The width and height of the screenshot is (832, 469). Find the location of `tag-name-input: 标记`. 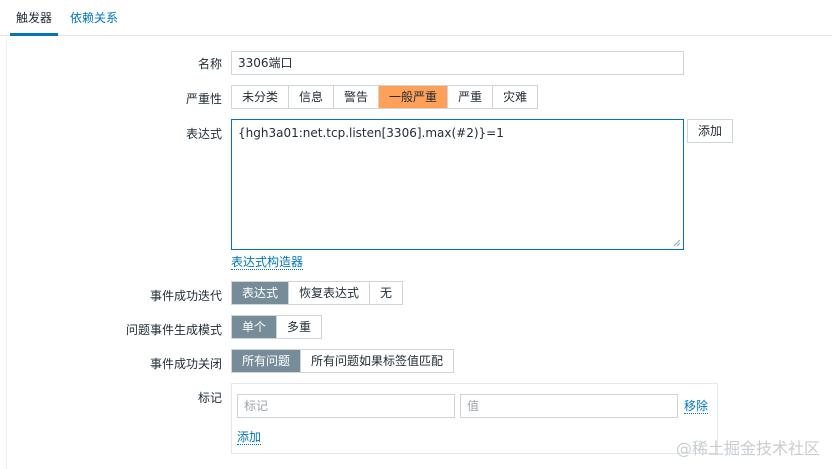

tag-name-input: 标记 is located at coordinates (346, 406).